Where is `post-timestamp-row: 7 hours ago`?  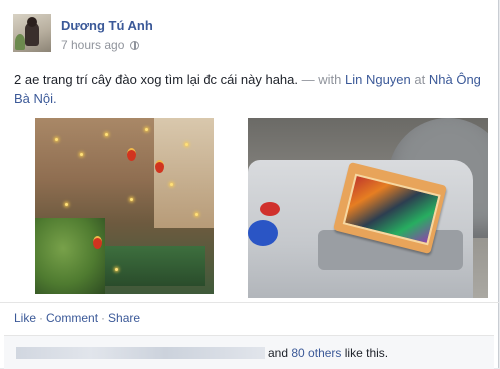 post-timestamp-row: 7 hours ago is located at coordinates (100, 45).